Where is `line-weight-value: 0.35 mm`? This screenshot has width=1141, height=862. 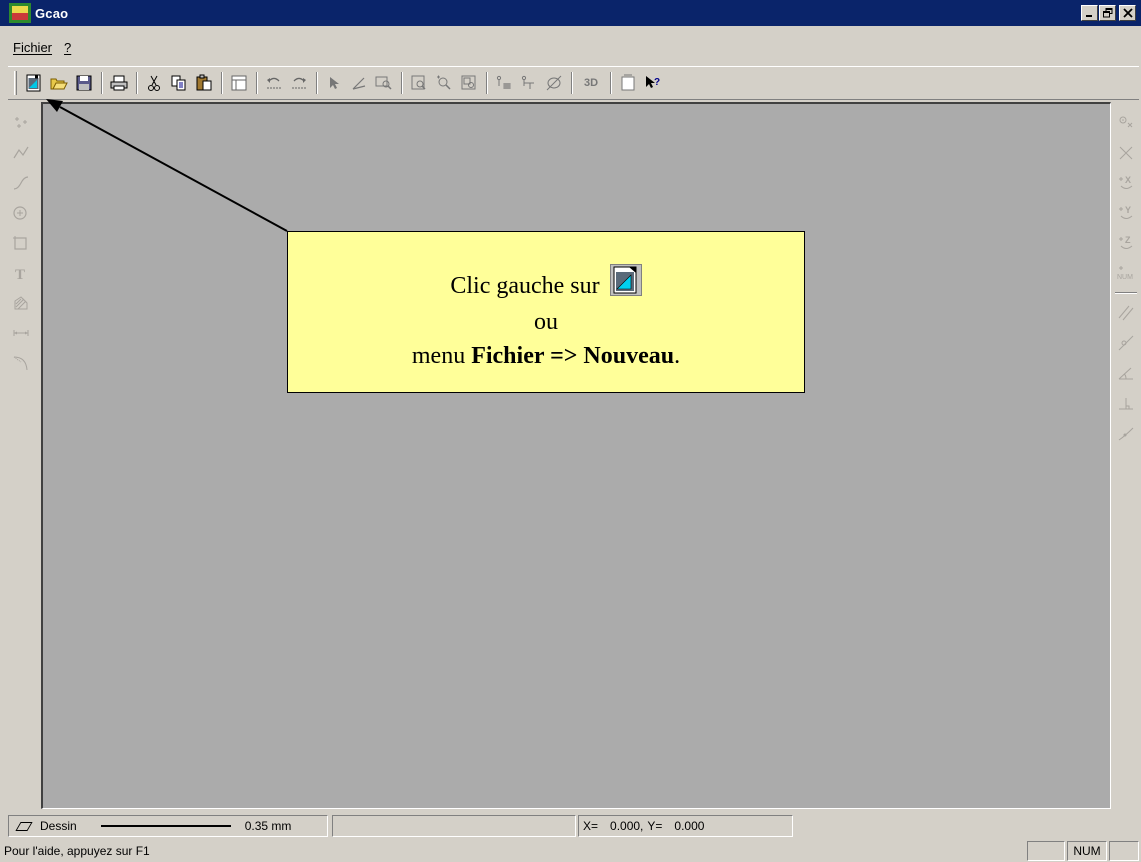 line-weight-value: 0.35 mm is located at coordinates (268, 826).